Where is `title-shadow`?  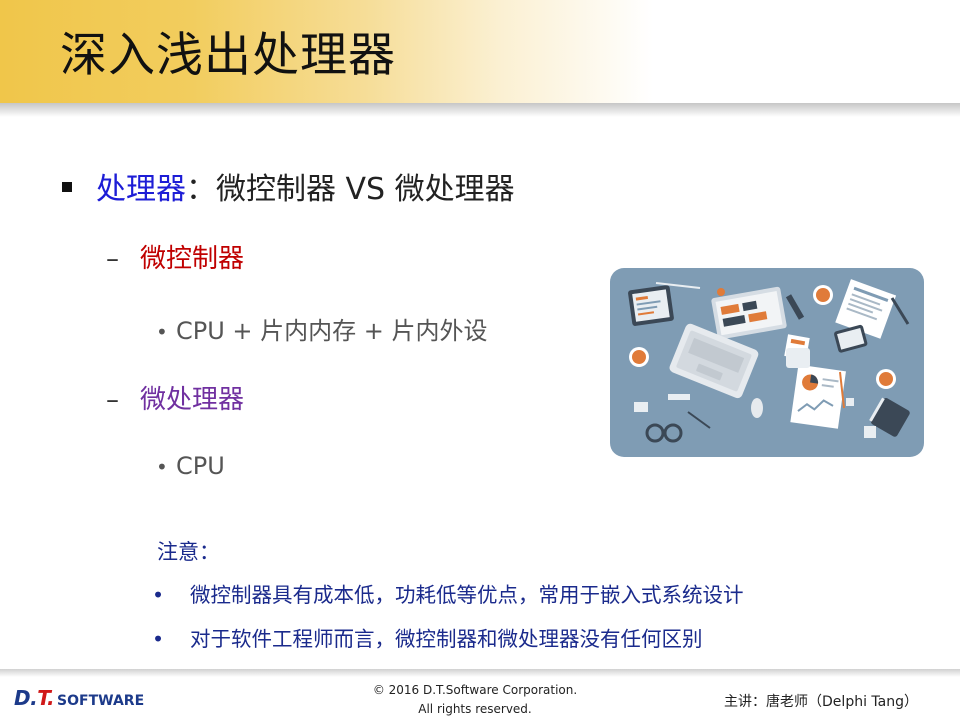
title-shadow is located at coordinates (480, 110).